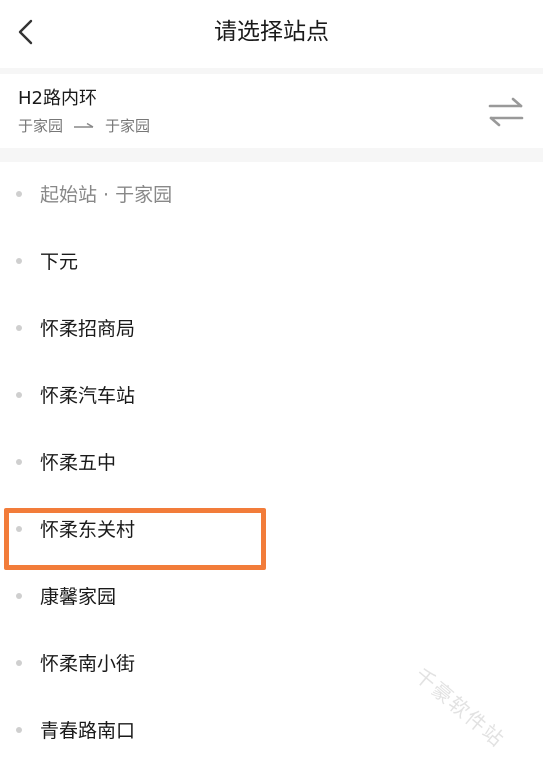  Describe the element at coordinates (78, 597) in the screenshot. I see `stop-label: 康馨家园` at that location.